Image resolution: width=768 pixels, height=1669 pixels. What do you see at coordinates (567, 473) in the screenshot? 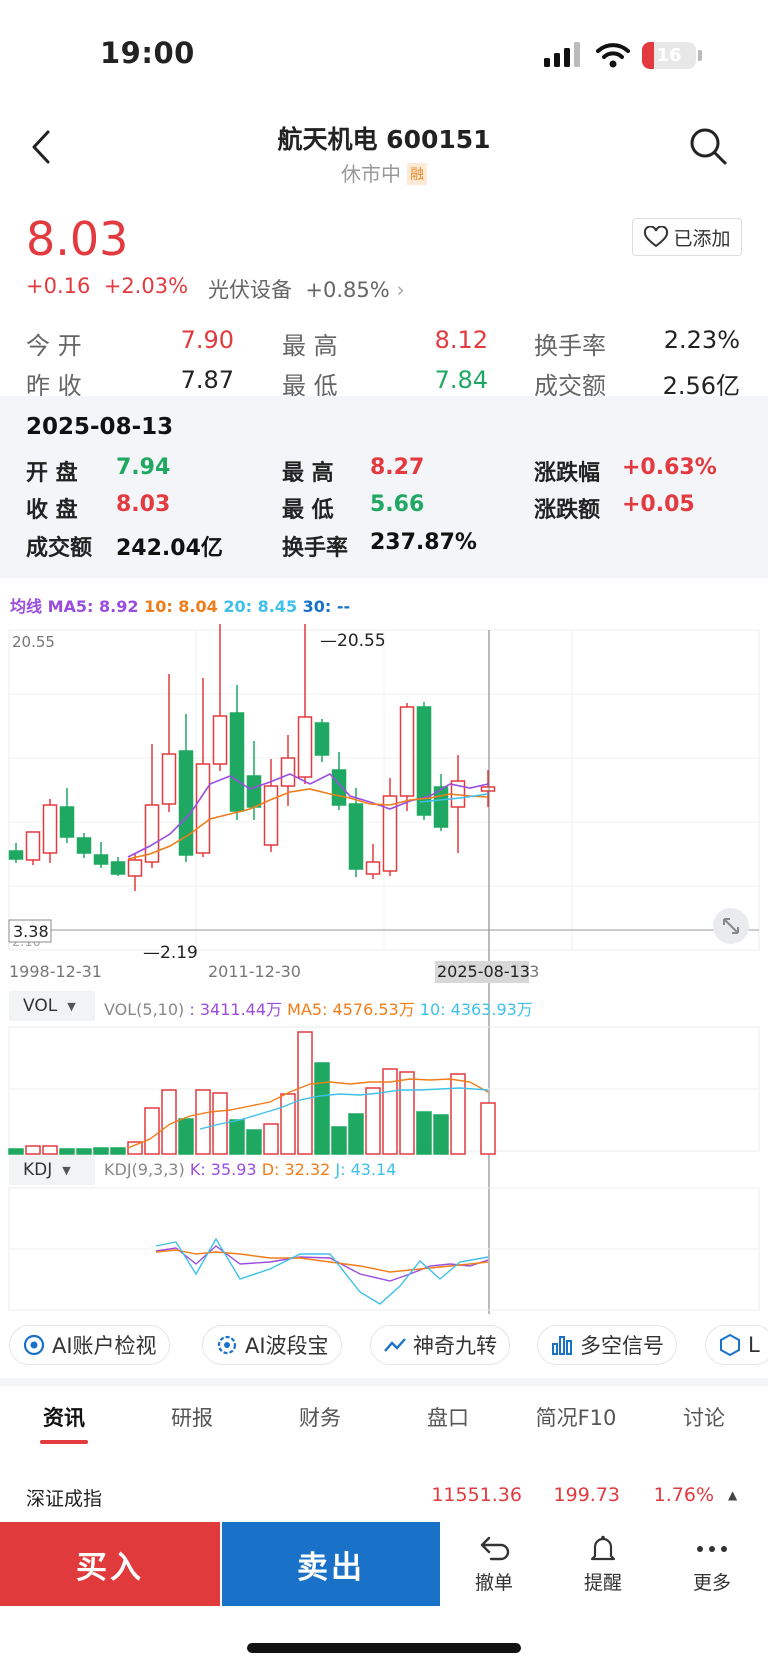
I see `panel-pct-label: 涨跌幅` at bounding box center [567, 473].